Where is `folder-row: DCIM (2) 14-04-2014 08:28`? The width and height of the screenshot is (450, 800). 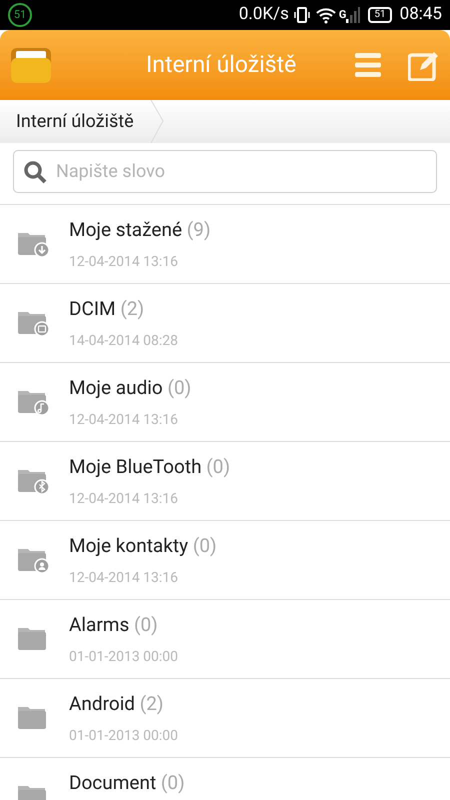 folder-row: DCIM (2) 14-04-2014 08:28 is located at coordinates (225, 323).